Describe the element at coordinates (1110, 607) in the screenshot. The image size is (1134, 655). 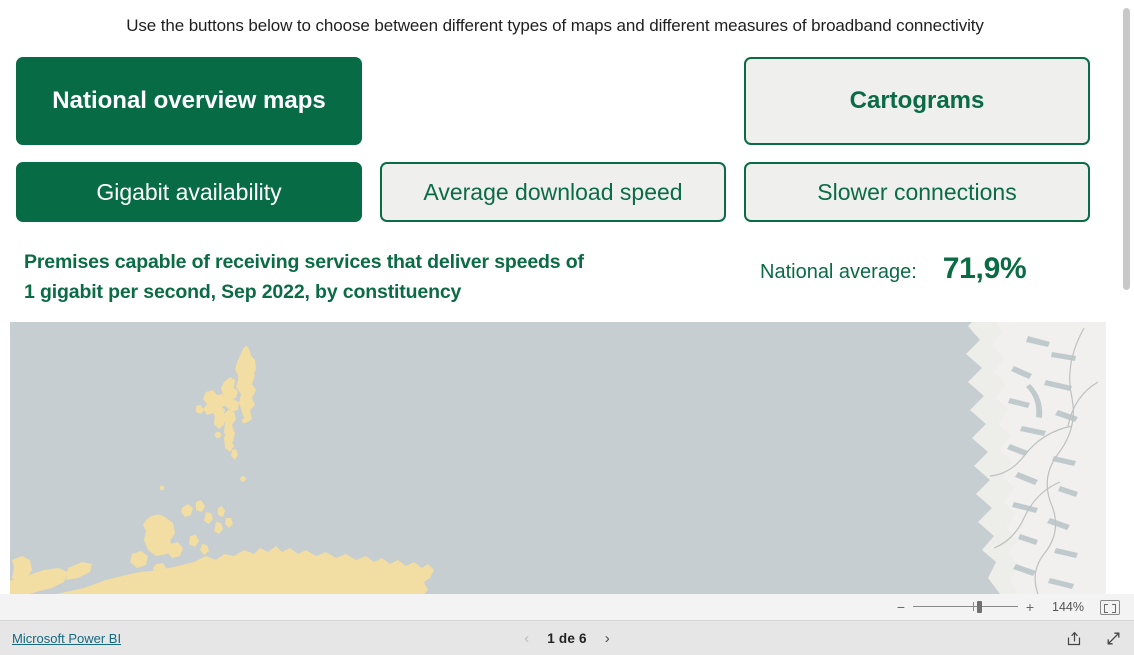
I see `fit-to-page-icon` at that location.